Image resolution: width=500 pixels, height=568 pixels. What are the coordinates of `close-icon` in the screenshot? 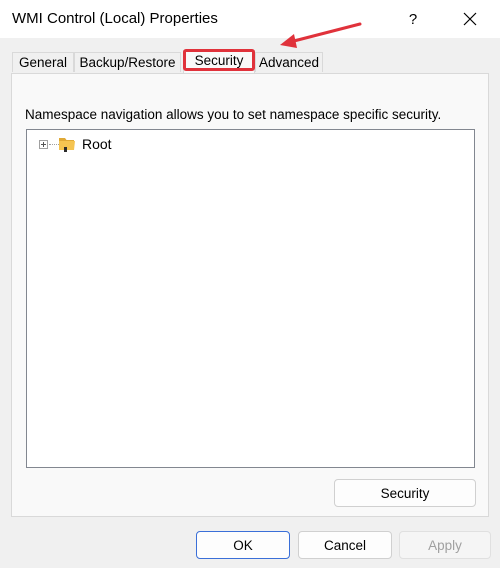 It's located at (470, 19).